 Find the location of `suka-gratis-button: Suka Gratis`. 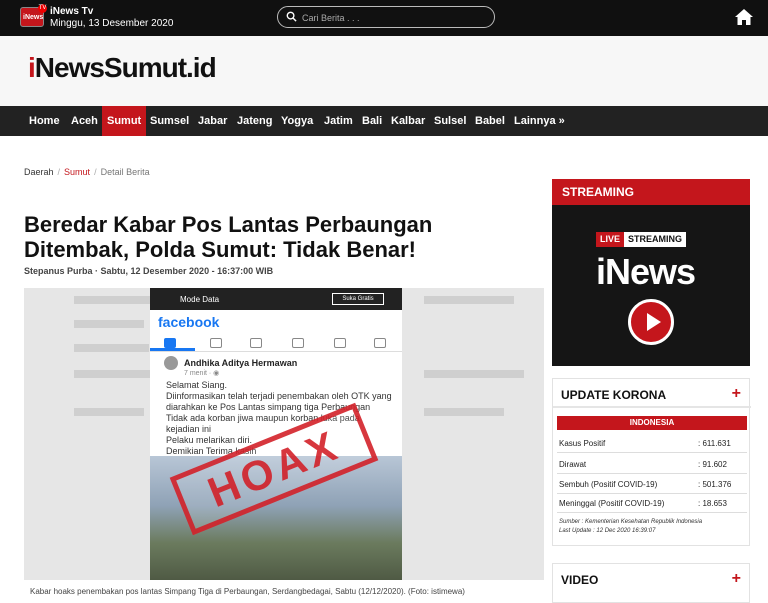

suka-gratis-button: Suka Gratis is located at coordinates (358, 299).